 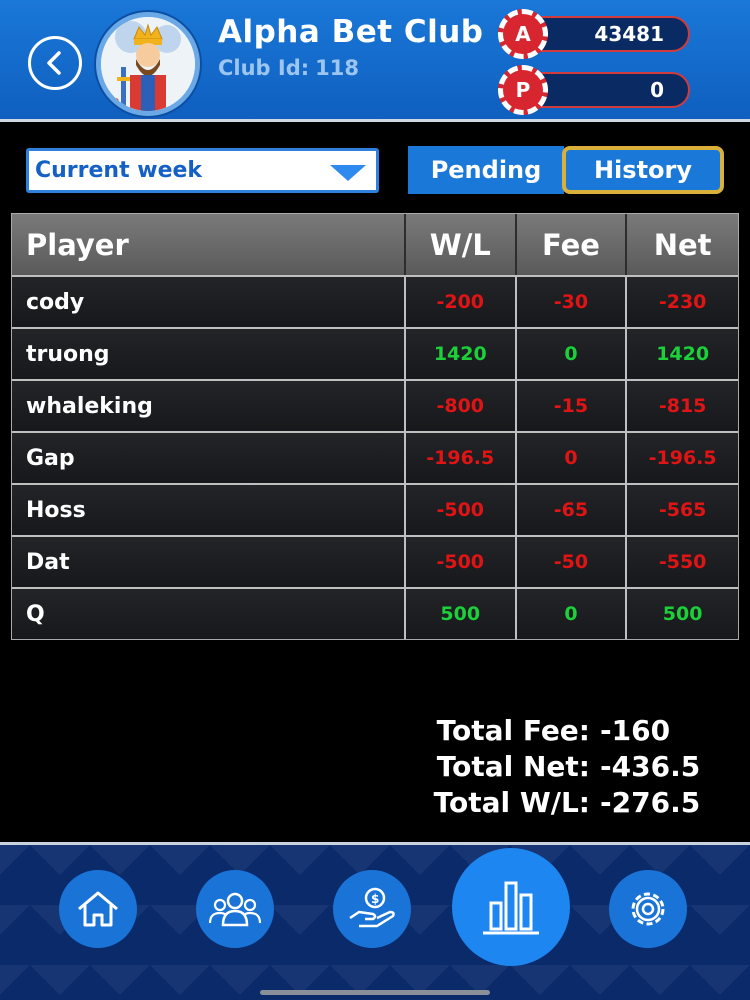 What do you see at coordinates (682, 614) in the screenshot?
I see `net-value: 500` at bounding box center [682, 614].